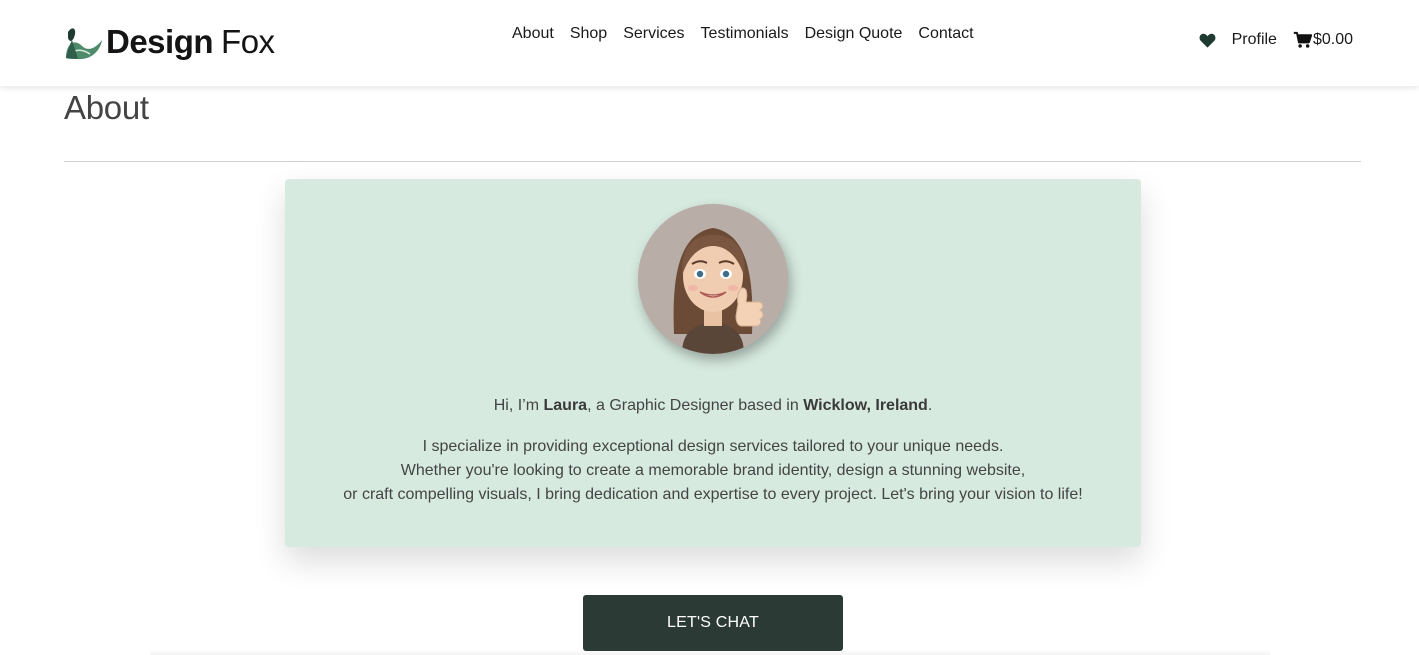 Image resolution: width=1419 pixels, height=655 pixels. I want to click on intro-suffix: ., so click(930, 405).